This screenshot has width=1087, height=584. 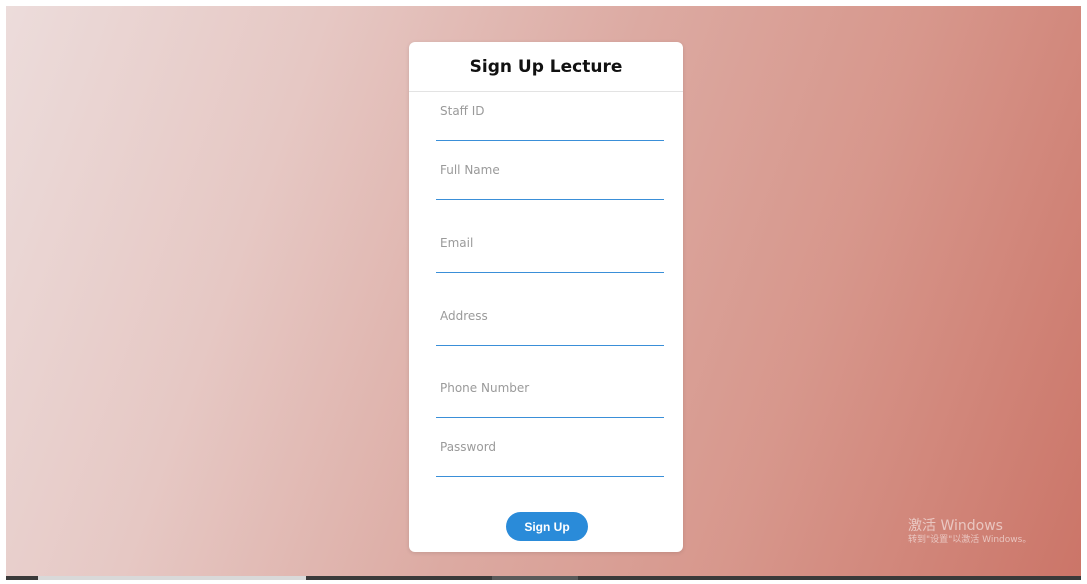 I want to click on staff-id-input, so click(x=550, y=135).